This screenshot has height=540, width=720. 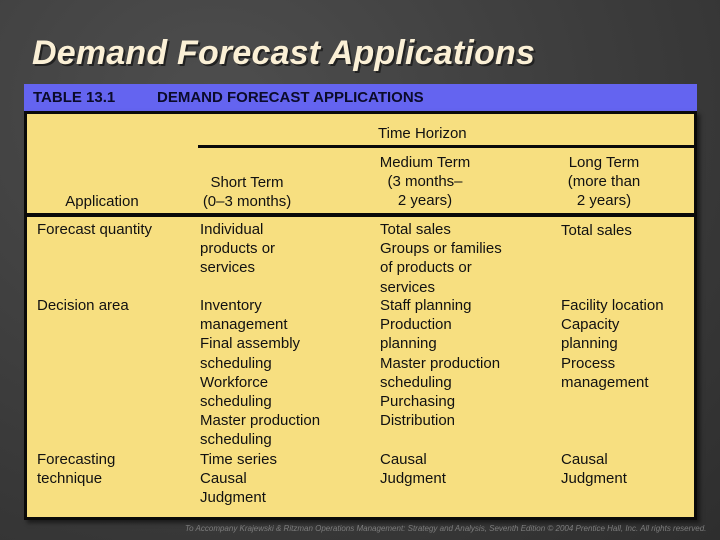 I want to click on column-header-long-term: Long Term (more than 2 years), so click(x=604, y=182).